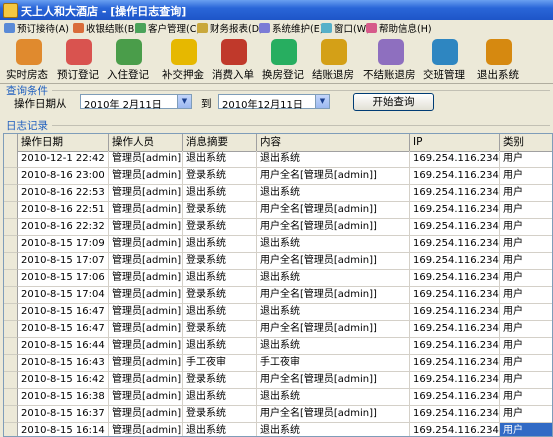  What do you see at coordinates (63, 397) in the screenshot?
I see `cell-date: 2010-8-15 16:38` at bounding box center [63, 397].